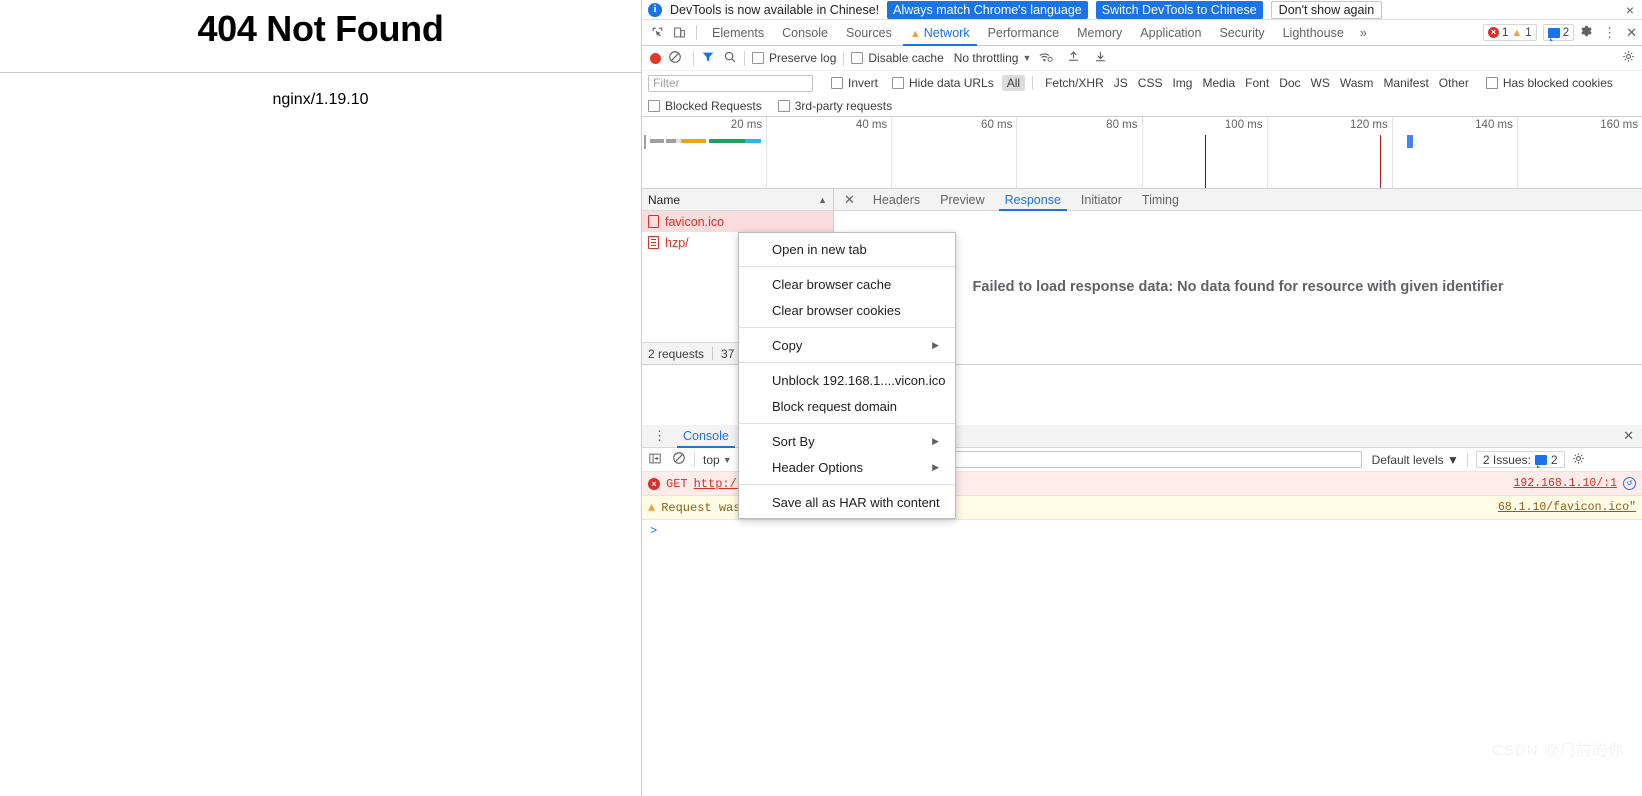 This screenshot has height=796, width=1642. I want to click on has-blocked-cookies-checkbox: Has blocked cookies, so click(1549, 83).